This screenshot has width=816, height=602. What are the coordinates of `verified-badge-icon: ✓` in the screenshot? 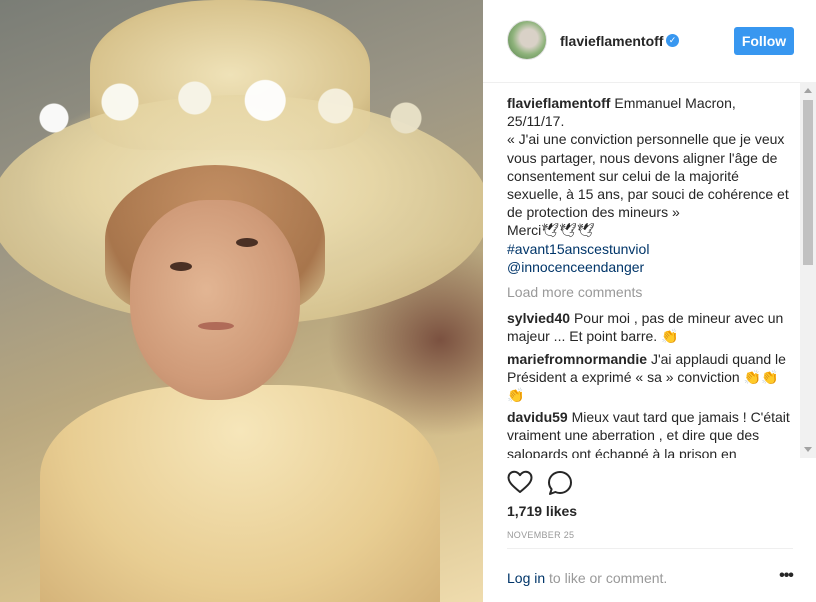 It's located at (672, 40).